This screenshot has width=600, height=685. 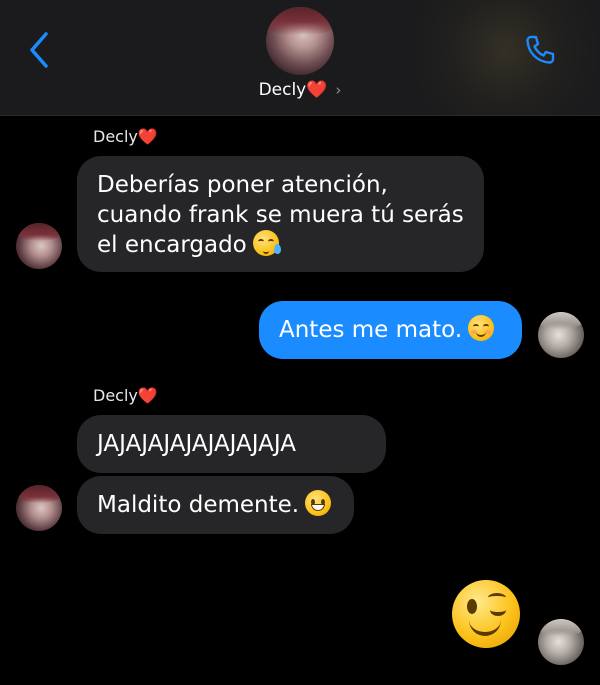 I want to click on message-bubble-incoming: Maldito demente., so click(x=215, y=505).